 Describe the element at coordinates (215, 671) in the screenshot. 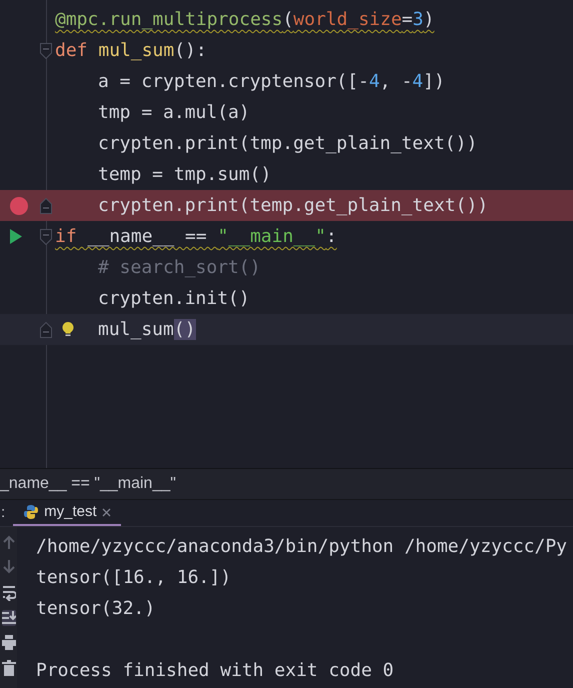

I see `console-line: Process finished with exit code 0` at that location.